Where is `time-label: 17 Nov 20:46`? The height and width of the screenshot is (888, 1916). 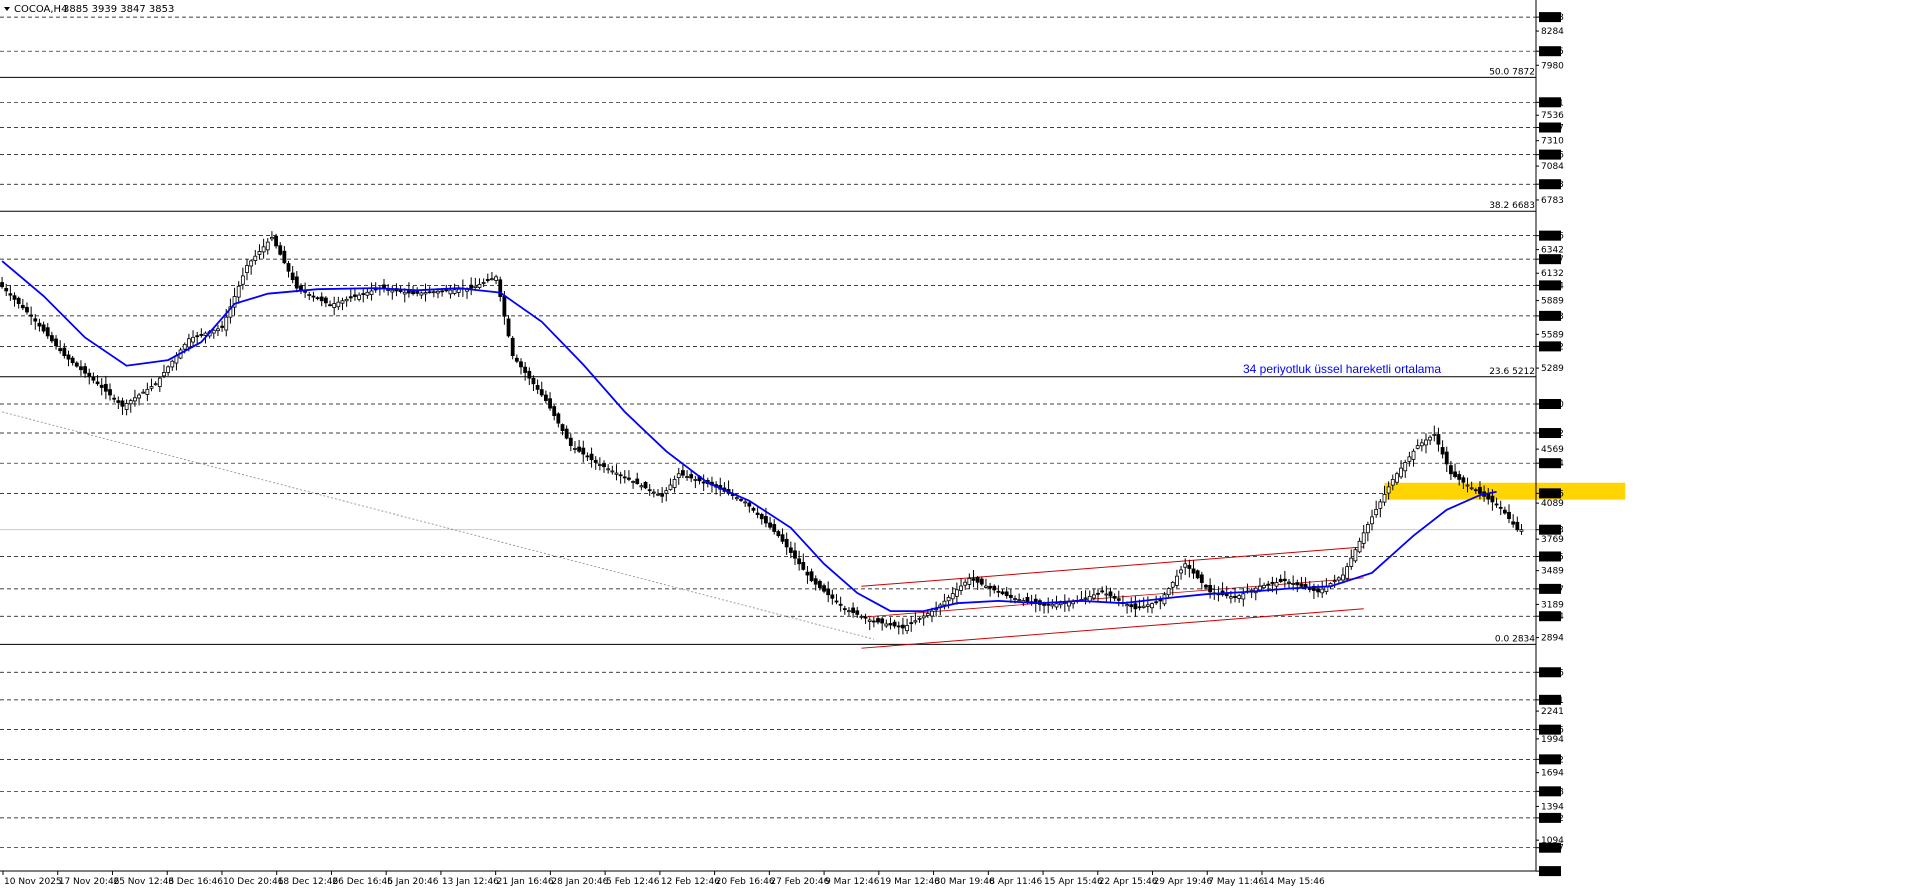 time-label: 17 Nov 20:46 is located at coordinates (89, 882).